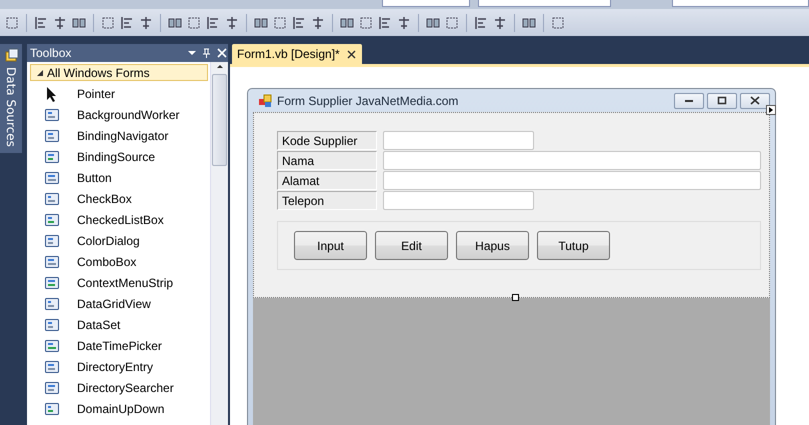 Image resolution: width=809 pixels, height=425 pixels. I want to click on form-button: Hapus, so click(492, 245).